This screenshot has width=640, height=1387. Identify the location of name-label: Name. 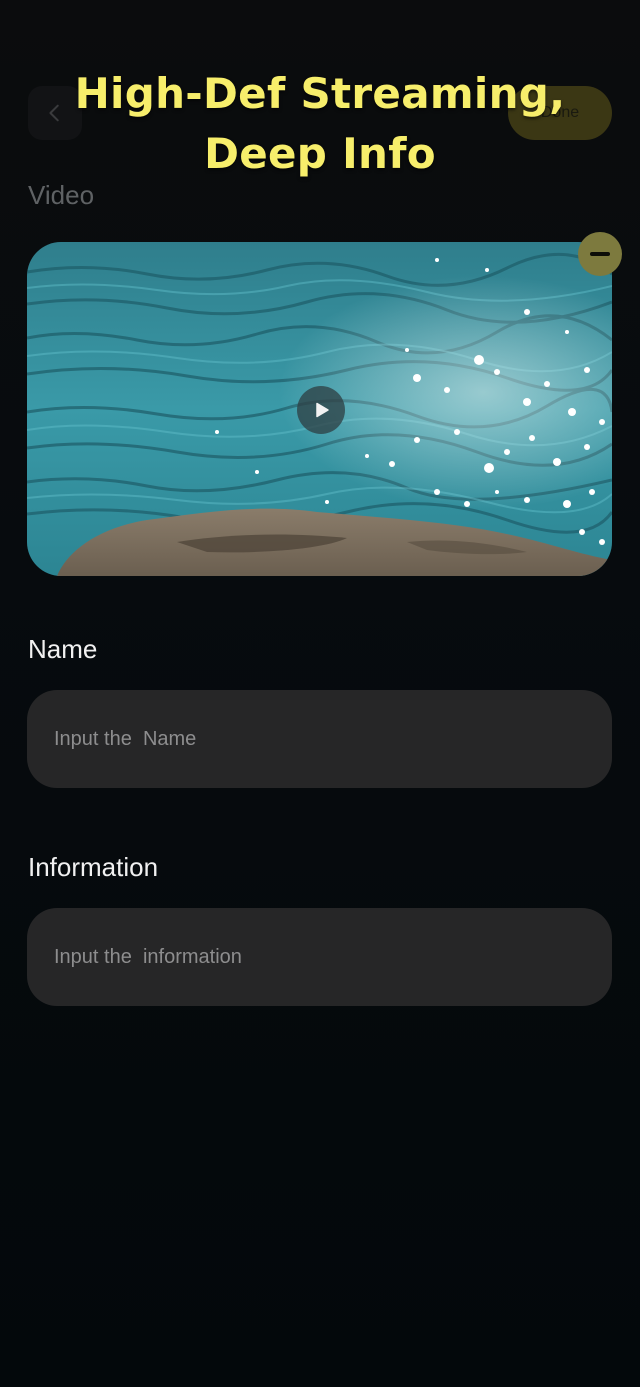
(63, 649).